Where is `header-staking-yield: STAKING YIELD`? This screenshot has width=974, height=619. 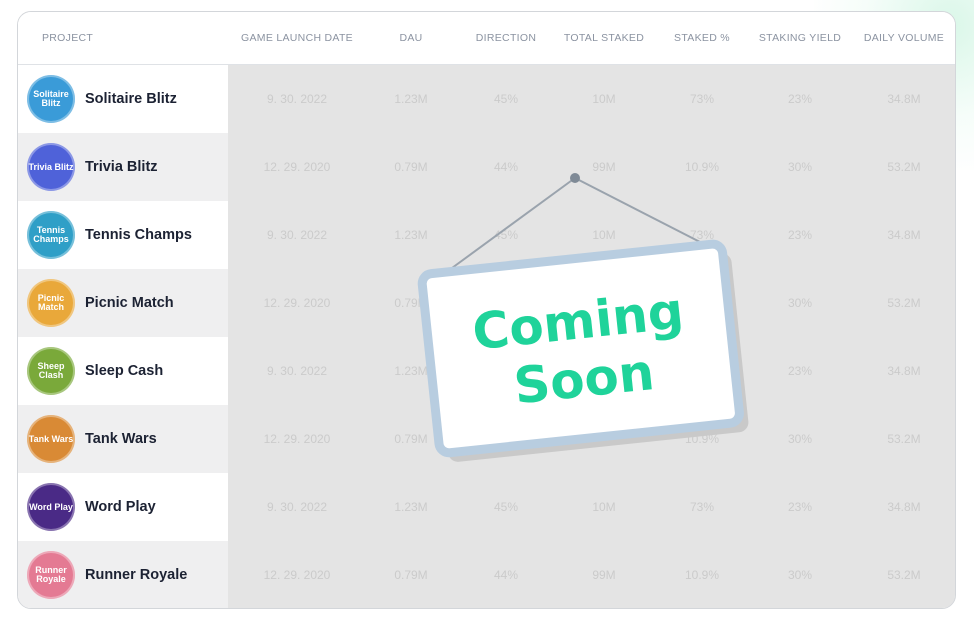
header-staking-yield: STAKING YIELD is located at coordinates (800, 38).